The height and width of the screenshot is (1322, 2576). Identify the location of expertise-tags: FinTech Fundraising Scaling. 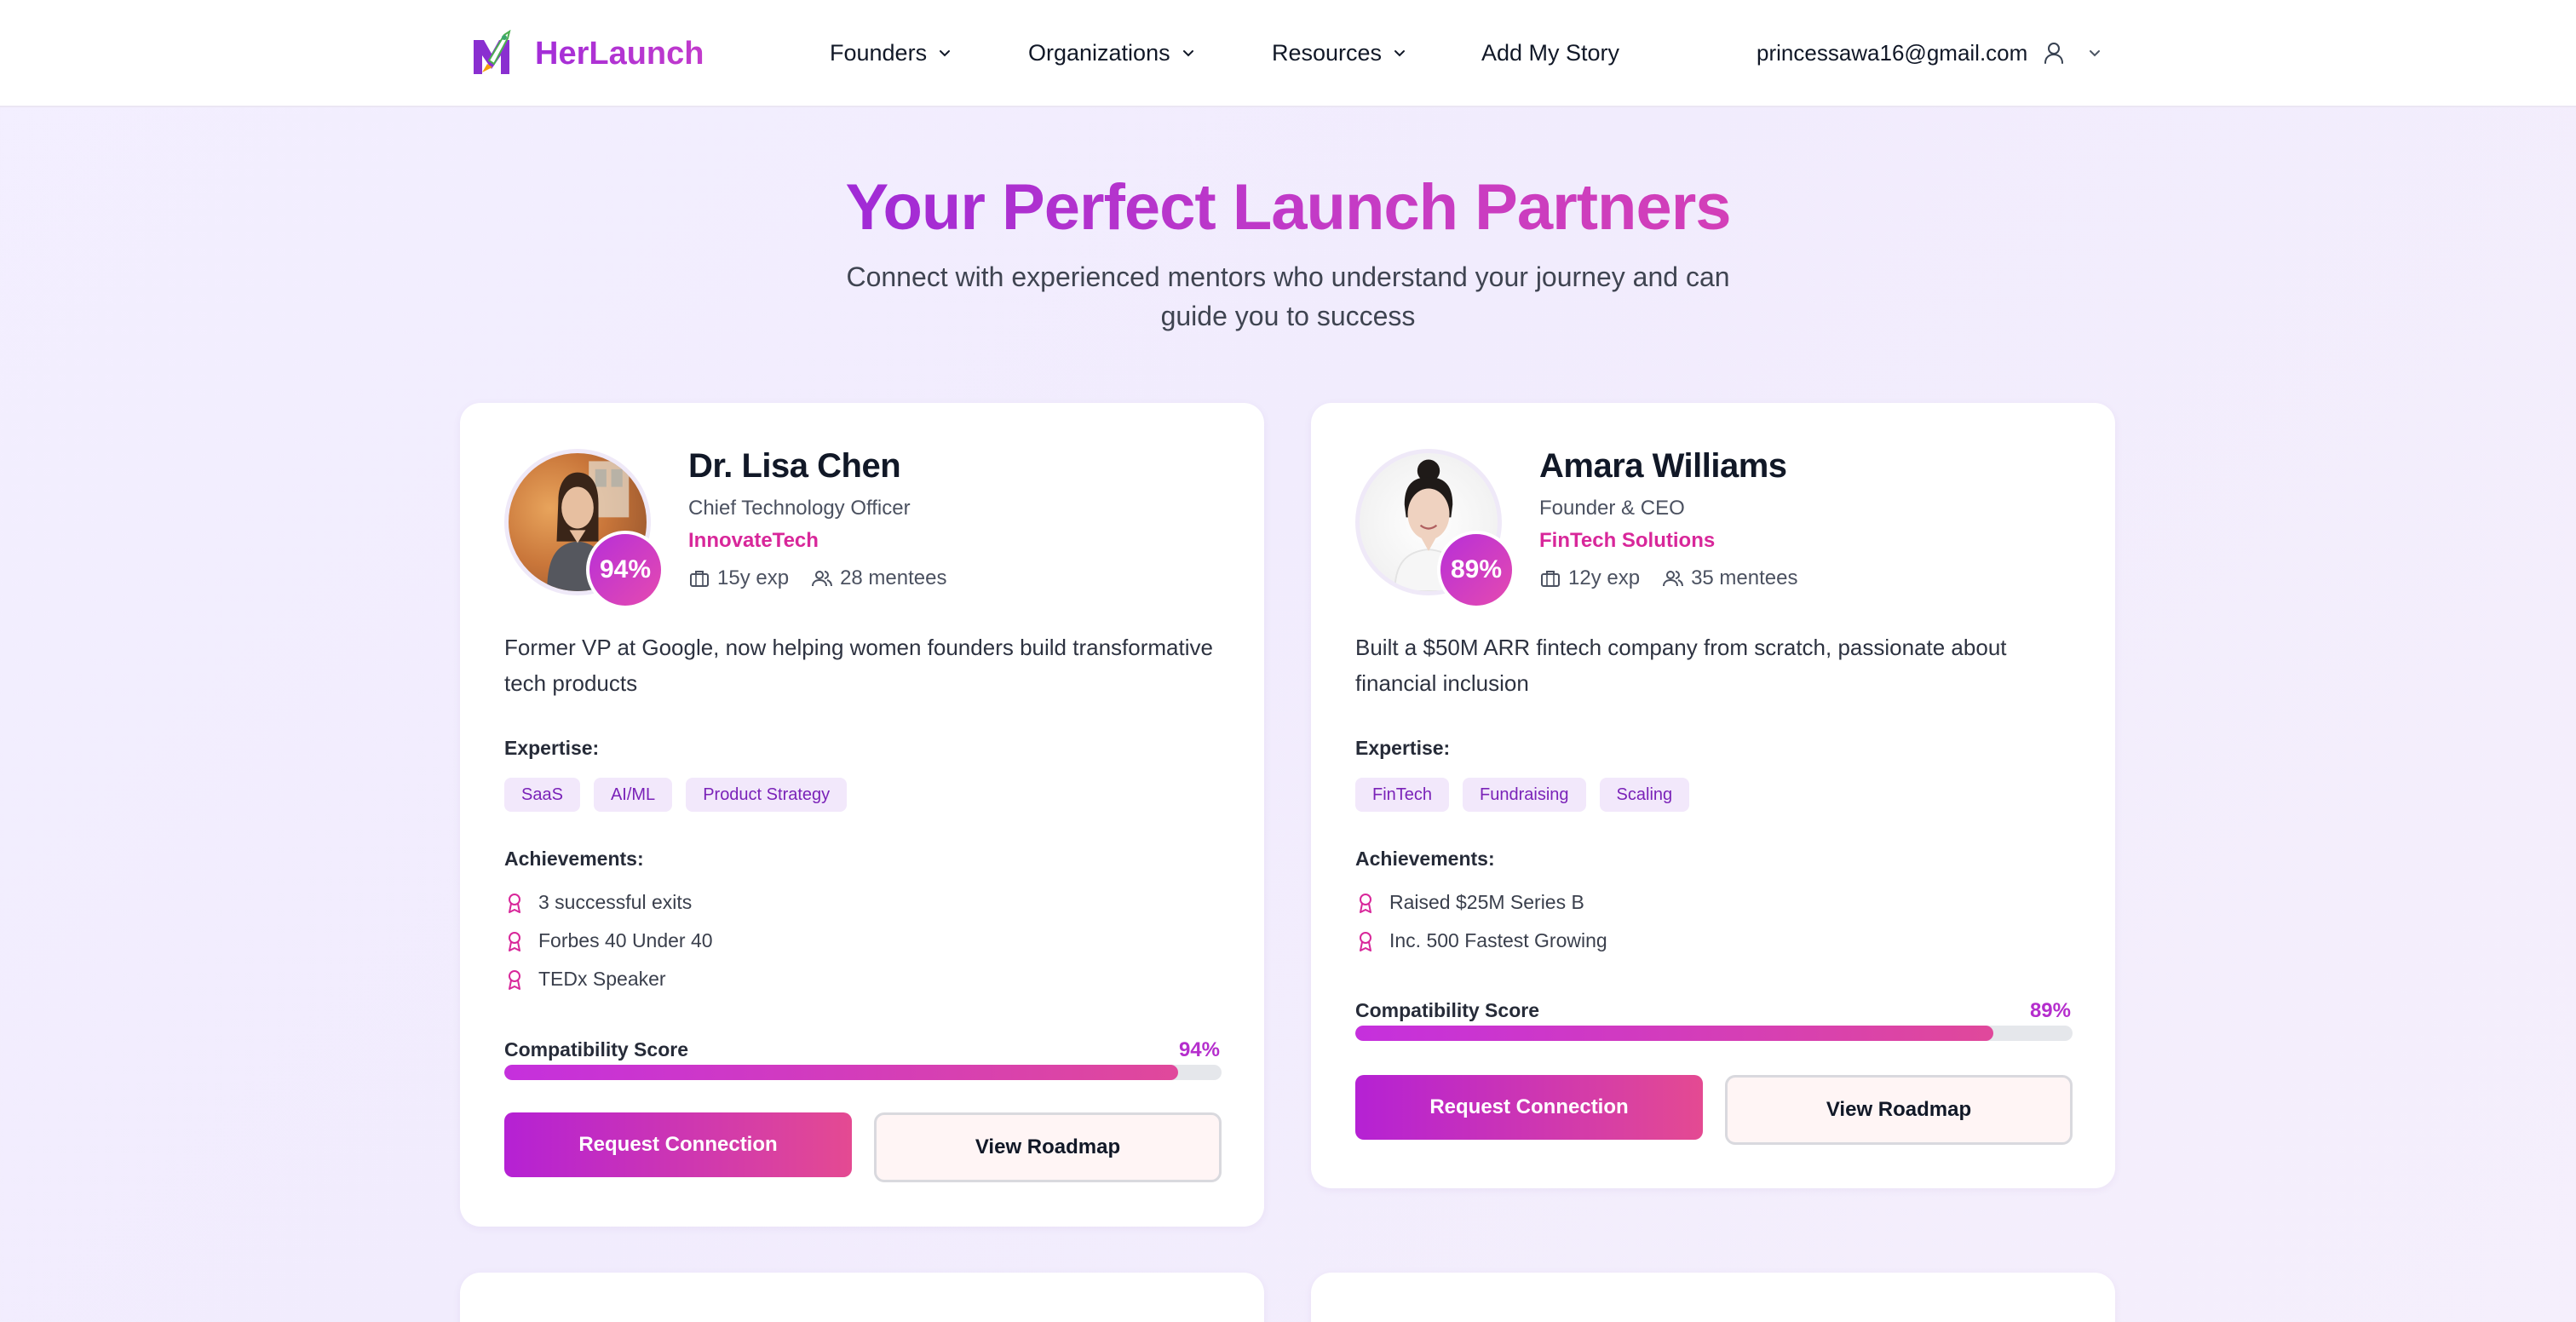
(1529, 795).